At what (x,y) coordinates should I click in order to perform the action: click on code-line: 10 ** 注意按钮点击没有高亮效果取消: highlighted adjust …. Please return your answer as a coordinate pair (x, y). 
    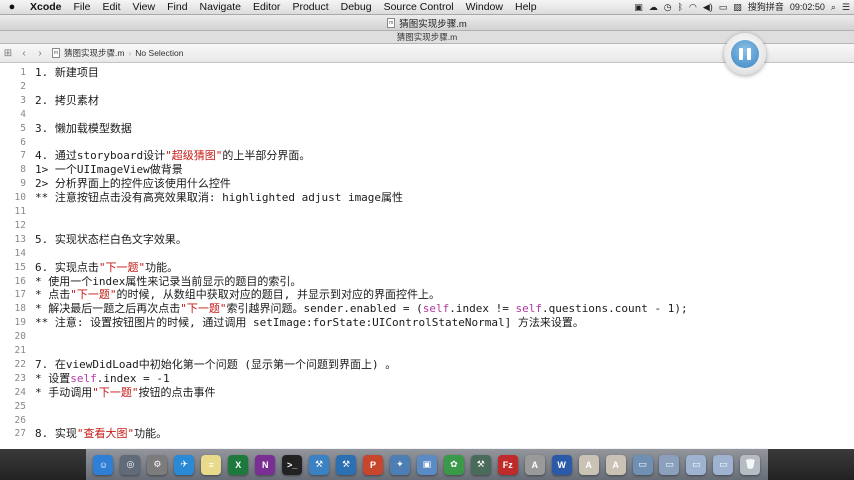
    Looking at the image, I should click on (384, 198).